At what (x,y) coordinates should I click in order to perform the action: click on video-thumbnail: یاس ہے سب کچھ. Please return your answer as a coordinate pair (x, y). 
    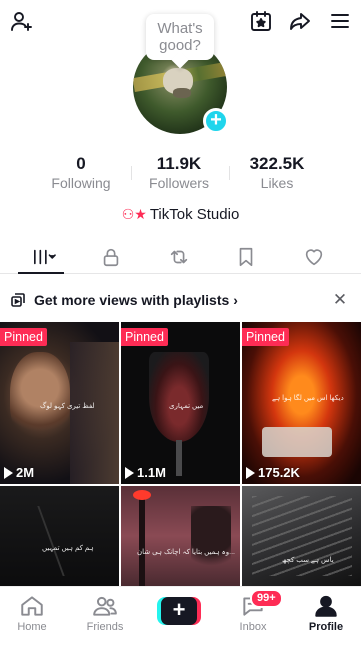
    Looking at the image, I should click on (301, 536).